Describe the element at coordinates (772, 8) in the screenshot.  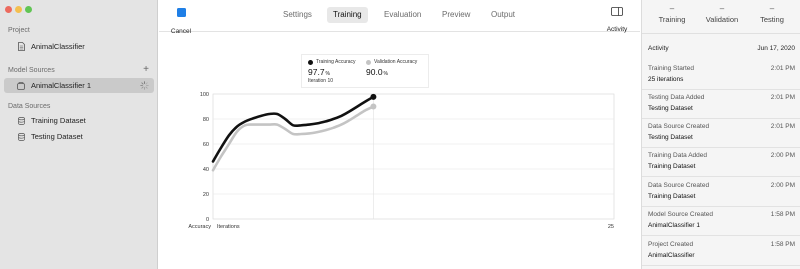
I see `metric-testing-value: –` at that location.